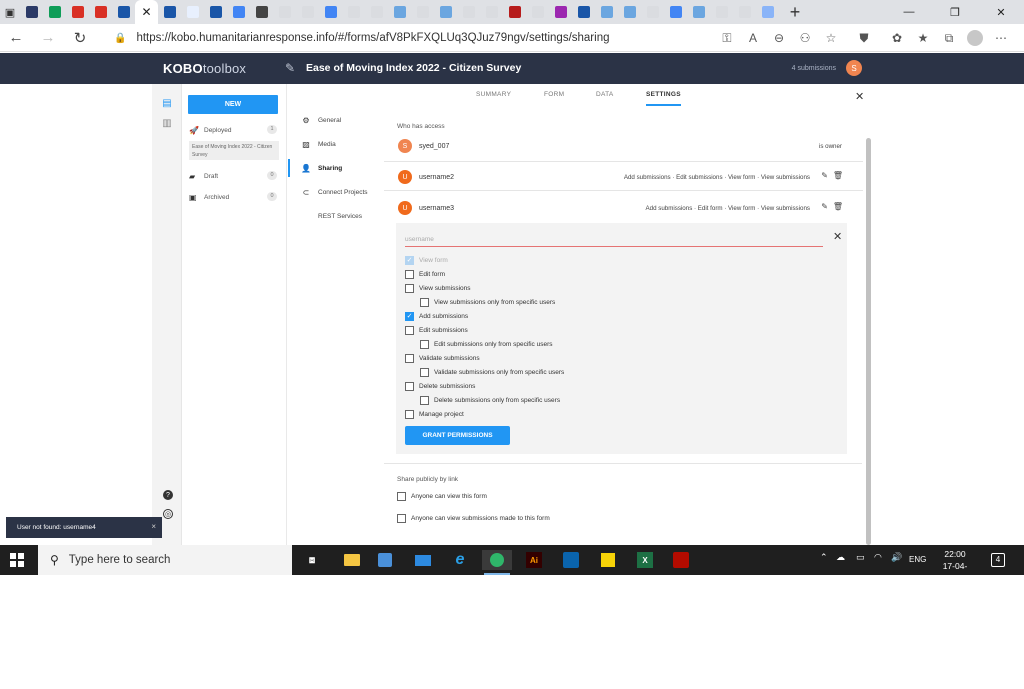 The height and width of the screenshot is (689, 1024). What do you see at coordinates (795, 12) in the screenshot?
I see `new-tab-button: +` at bounding box center [795, 12].